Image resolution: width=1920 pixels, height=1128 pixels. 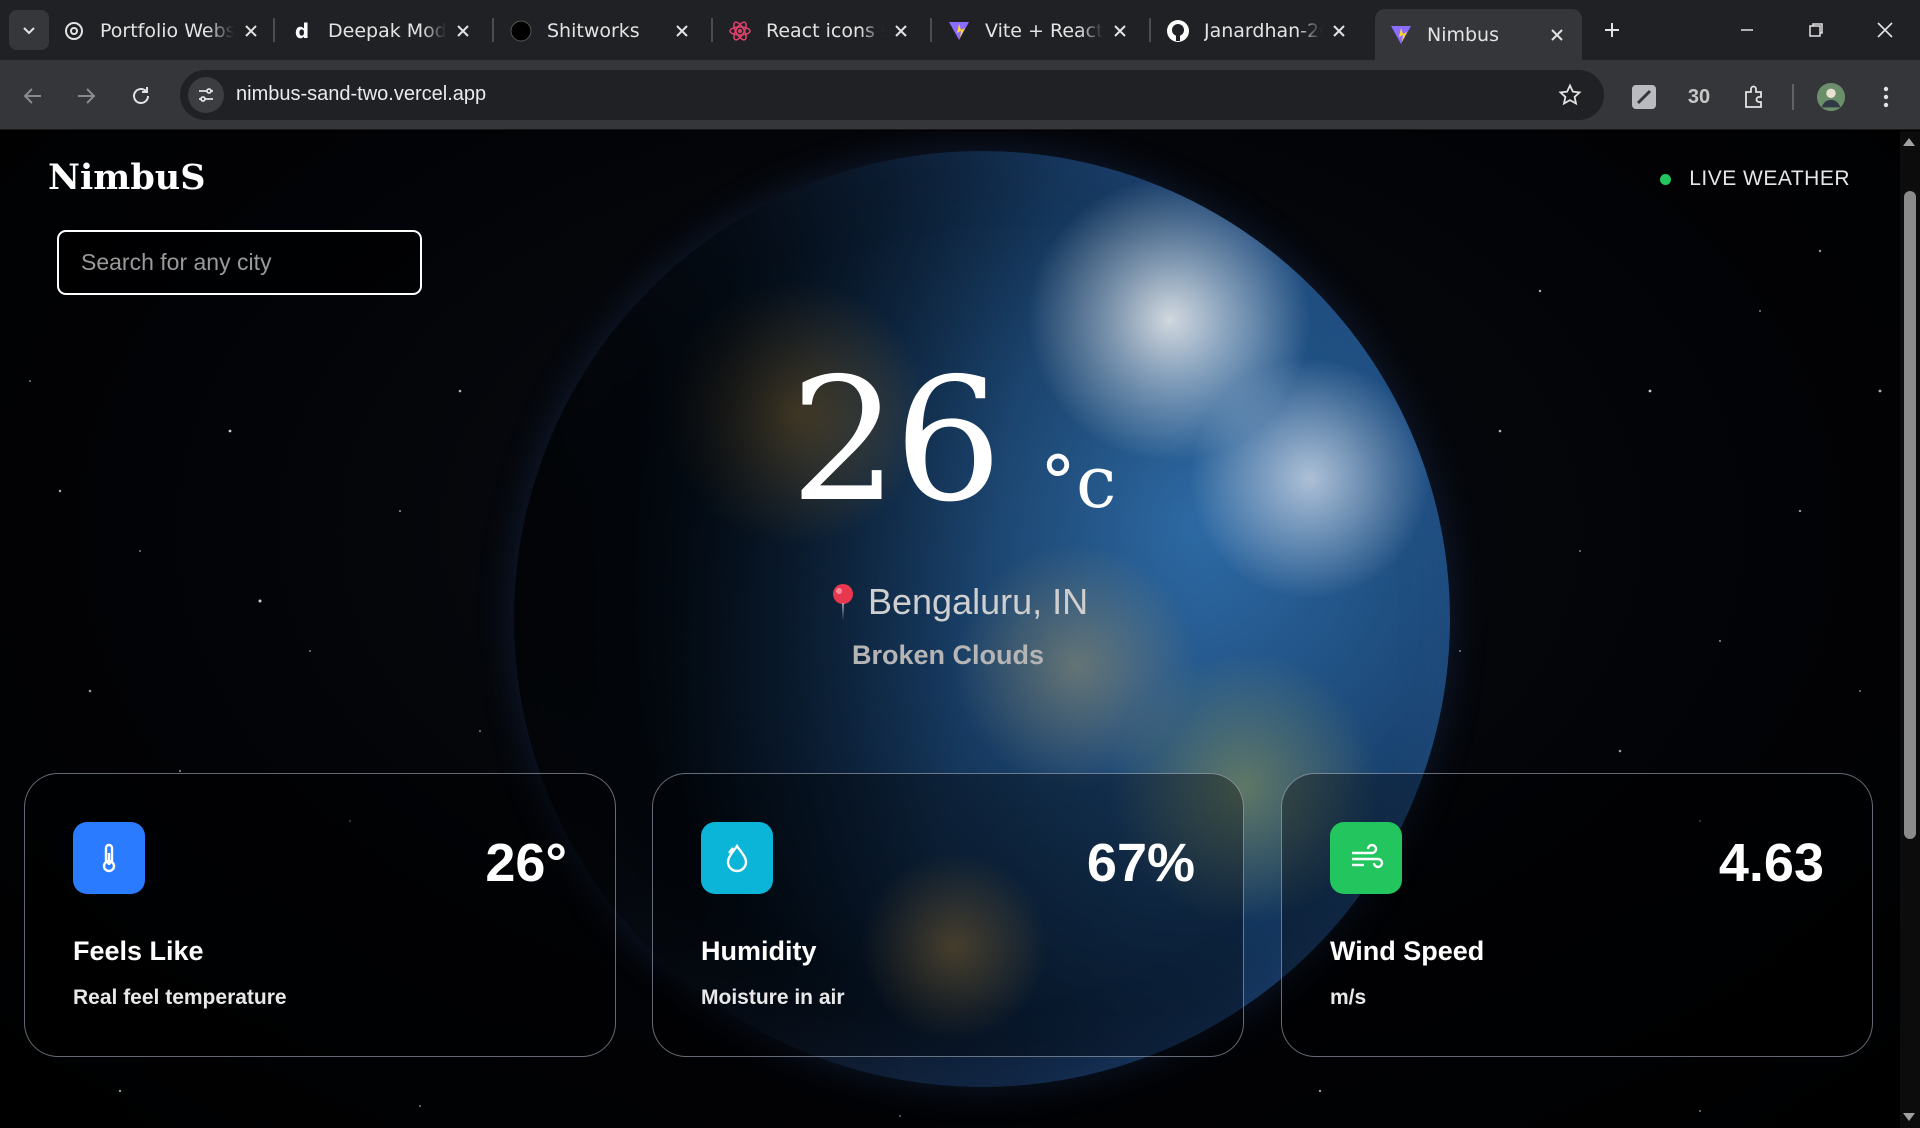 What do you see at coordinates (239, 262) in the screenshot?
I see `city-search-input` at bounding box center [239, 262].